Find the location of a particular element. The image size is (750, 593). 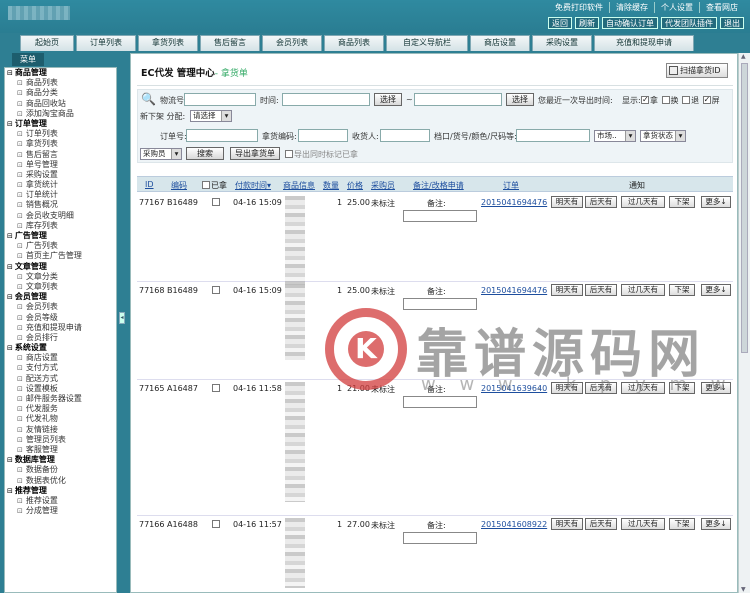

tab-custom-nav: 自定义导航栏 is located at coordinates (427, 43).